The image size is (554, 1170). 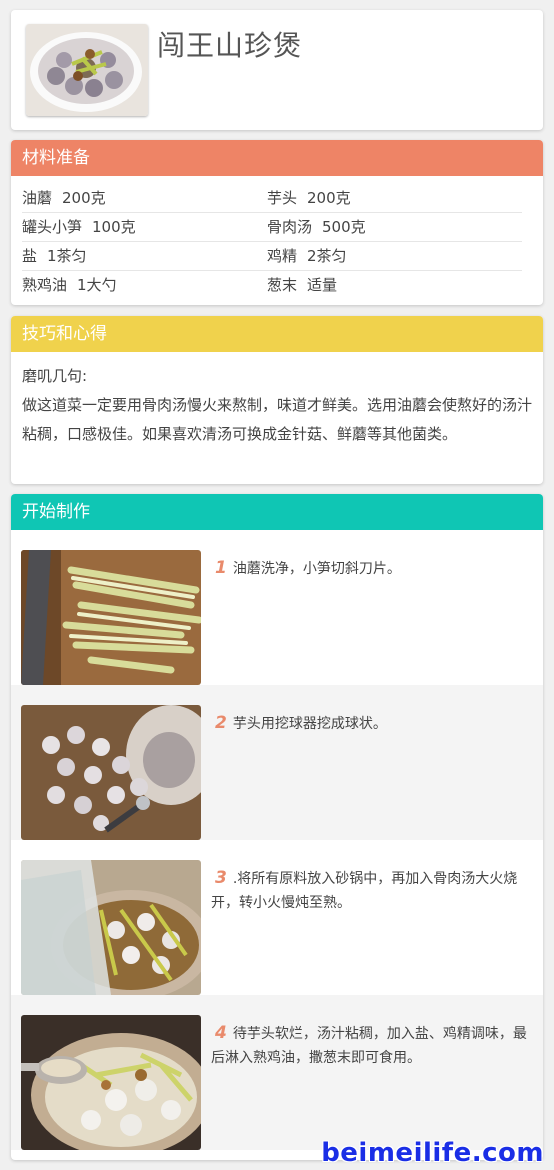 What do you see at coordinates (389, 256) in the screenshot?
I see `ingredient-item: 鸡精 2茶匀` at bounding box center [389, 256].